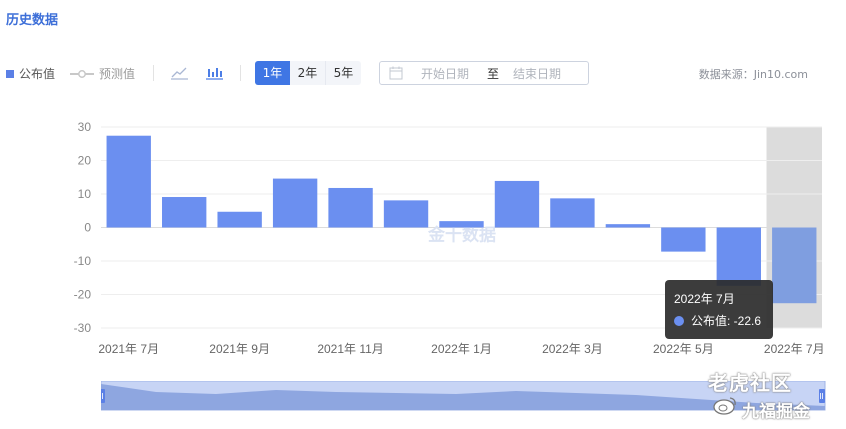  What do you see at coordinates (753, 74) in the screenshot?
I see `data-source: 数据来源：Jin10.com` at bounding box center [753, 74].